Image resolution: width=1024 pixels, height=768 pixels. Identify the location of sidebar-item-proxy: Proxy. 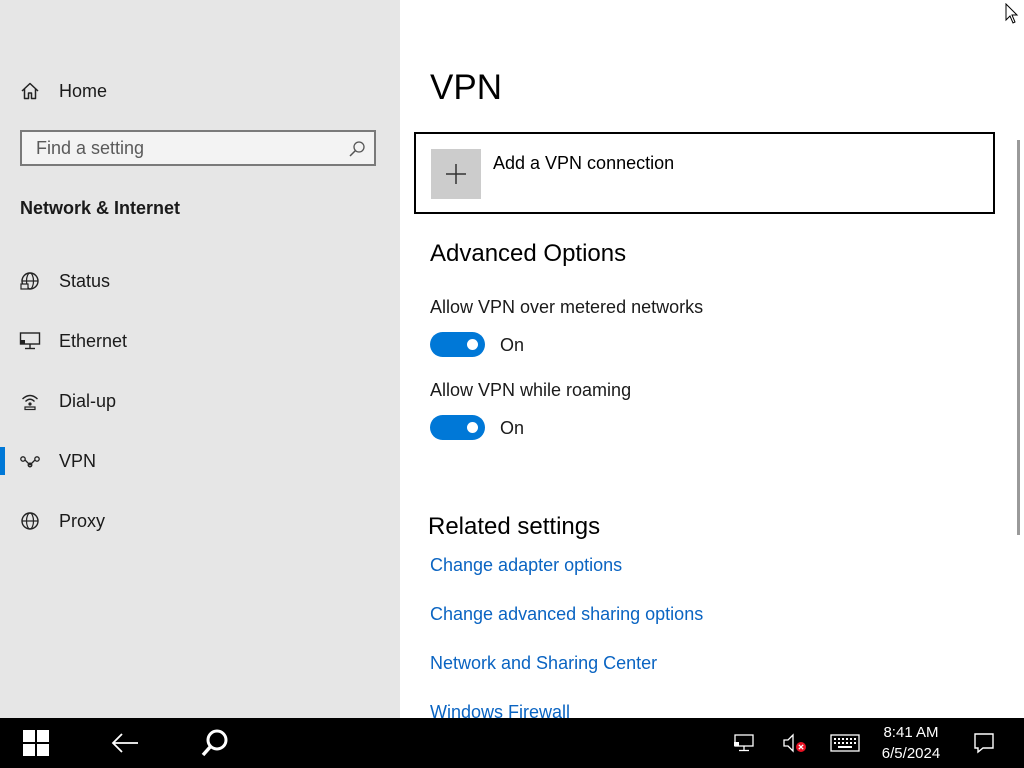
(200, 521).